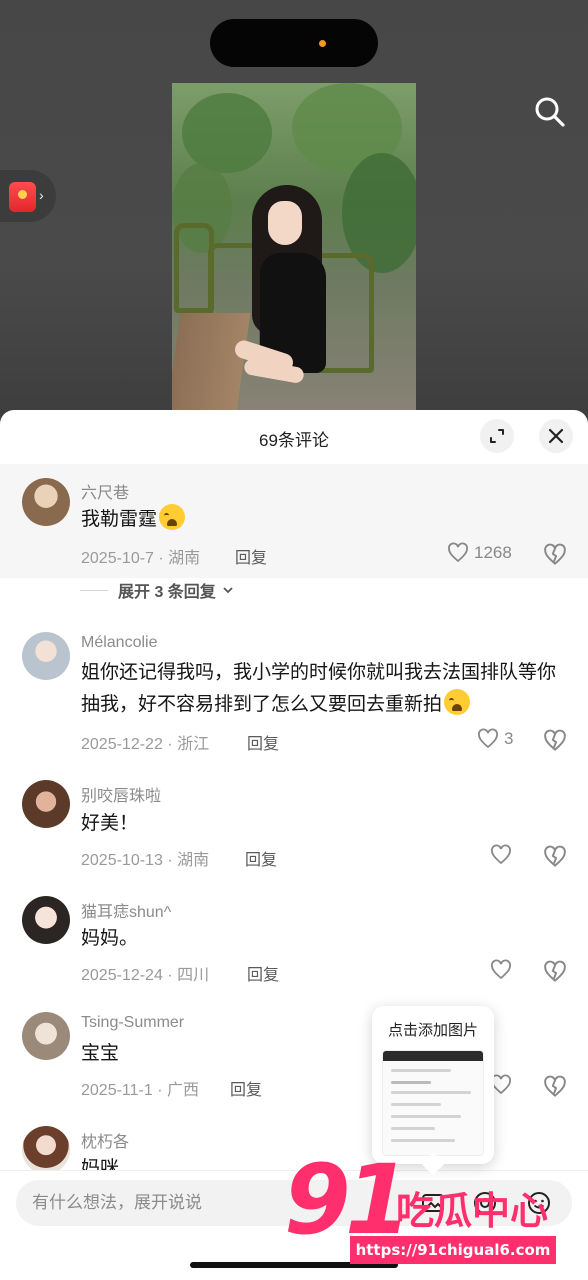 Image resolution: width=588 pixels, height=1280 pixels. What do you see at coordinates (294, 436) in the screenshot?
I see `comment-sheet-header: 69条评论` at bounding box center [294, 436].